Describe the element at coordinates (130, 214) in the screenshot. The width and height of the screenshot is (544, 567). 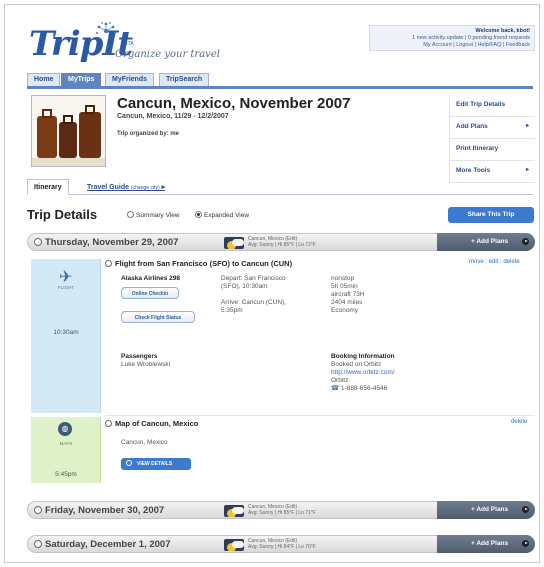
I see `radio-unselected-icon` at that location.